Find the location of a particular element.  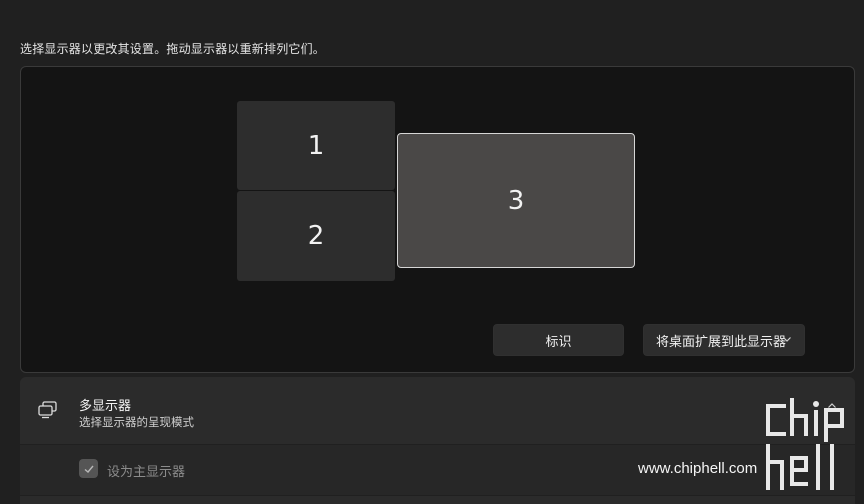

extend-display-dropdown: 将桌面扩展到此显示器 is located at coordinates (724, 340).